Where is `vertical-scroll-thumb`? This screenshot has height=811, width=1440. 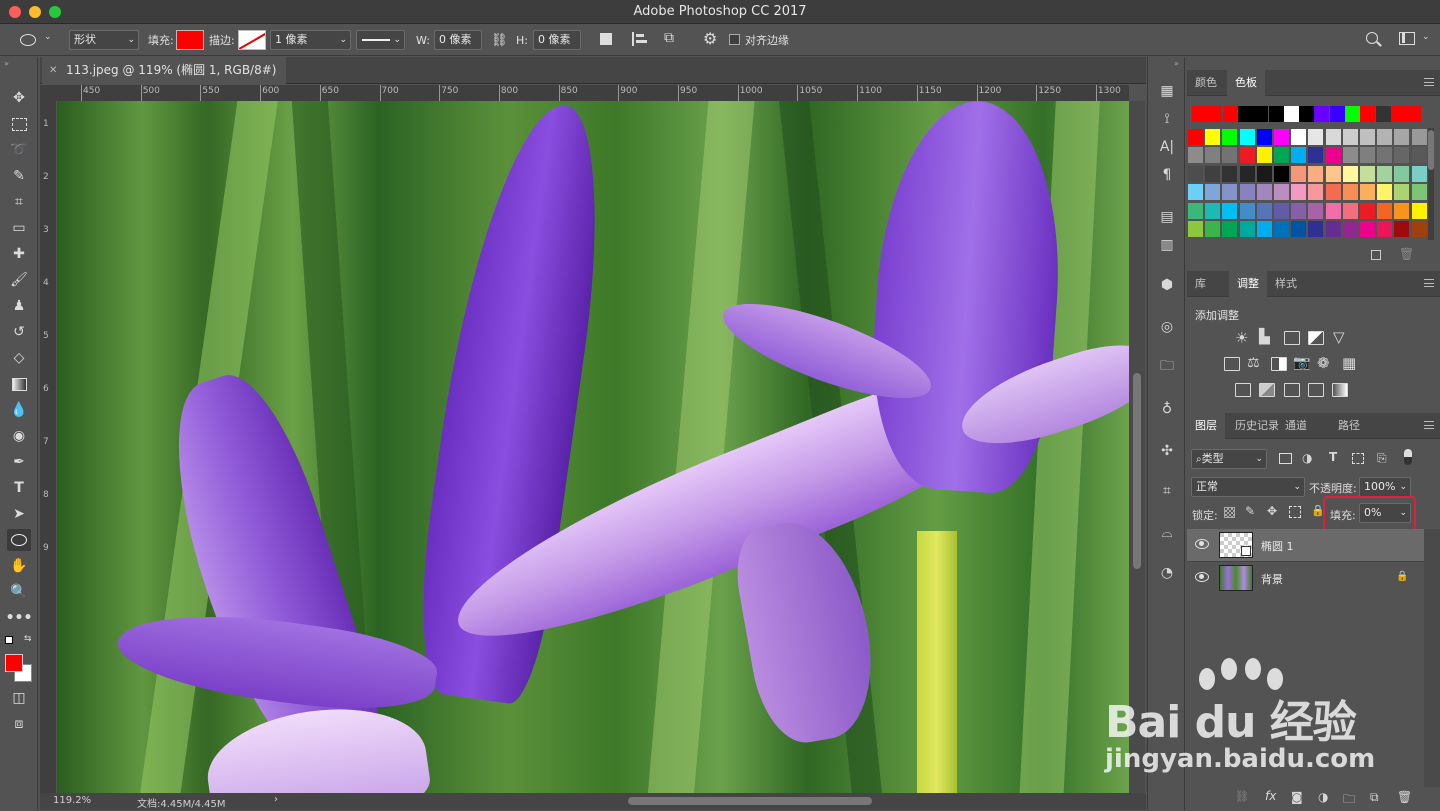 vertical-scroll-thumb is located at coordinates (1137, 471).